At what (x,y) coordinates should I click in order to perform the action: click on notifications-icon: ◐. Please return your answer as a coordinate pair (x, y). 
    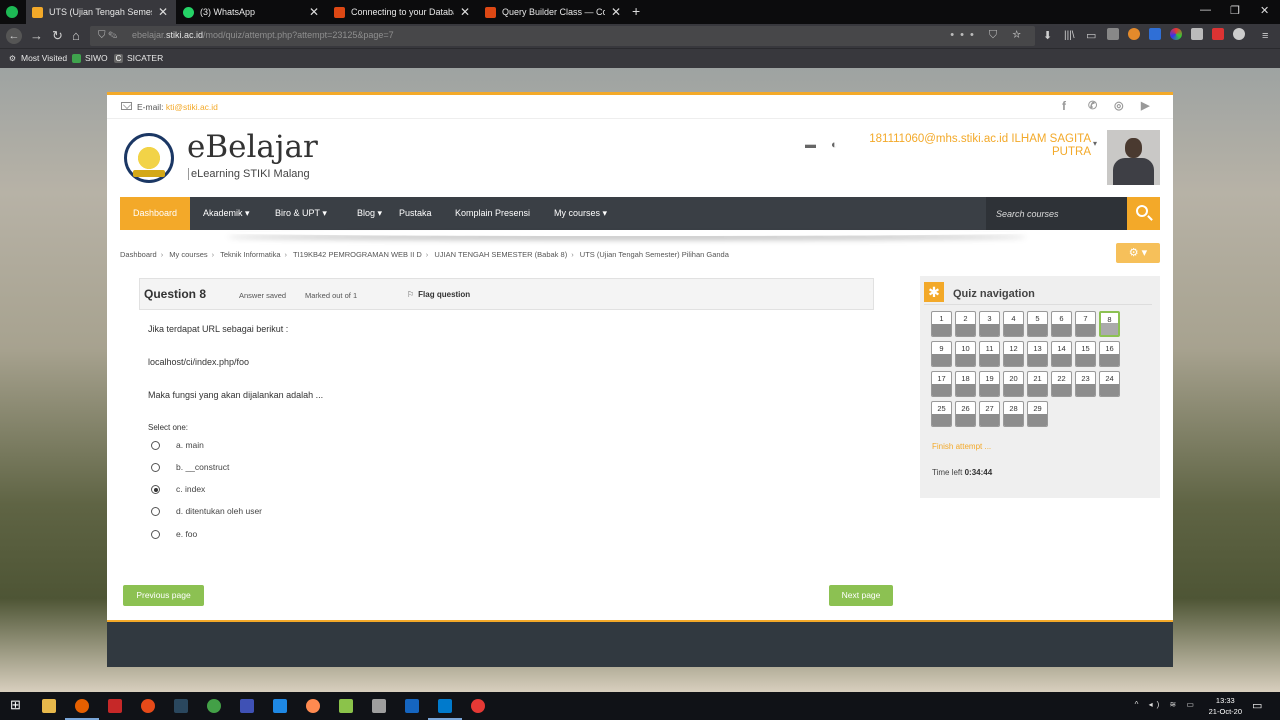
    Looking at the image, I should click on (834, 145).